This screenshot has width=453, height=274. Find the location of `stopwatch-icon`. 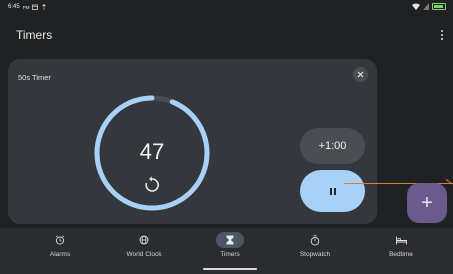

stopwatch-icon is located at coordinates (315, 240).